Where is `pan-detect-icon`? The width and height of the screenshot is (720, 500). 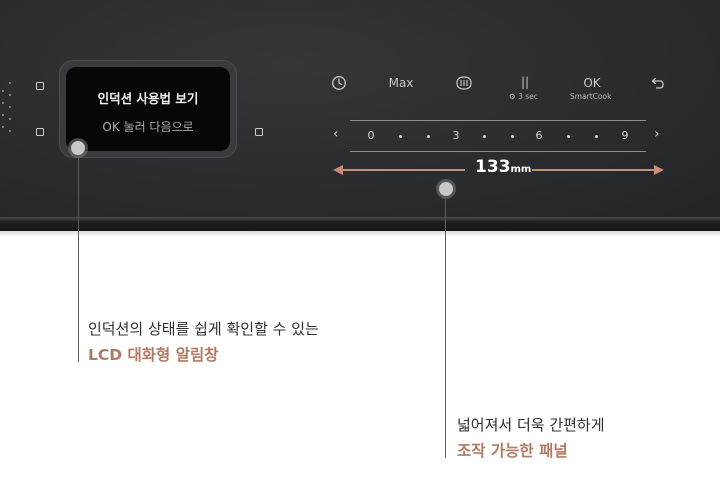
pan-detect-icon is located at coordinates (464, 83).